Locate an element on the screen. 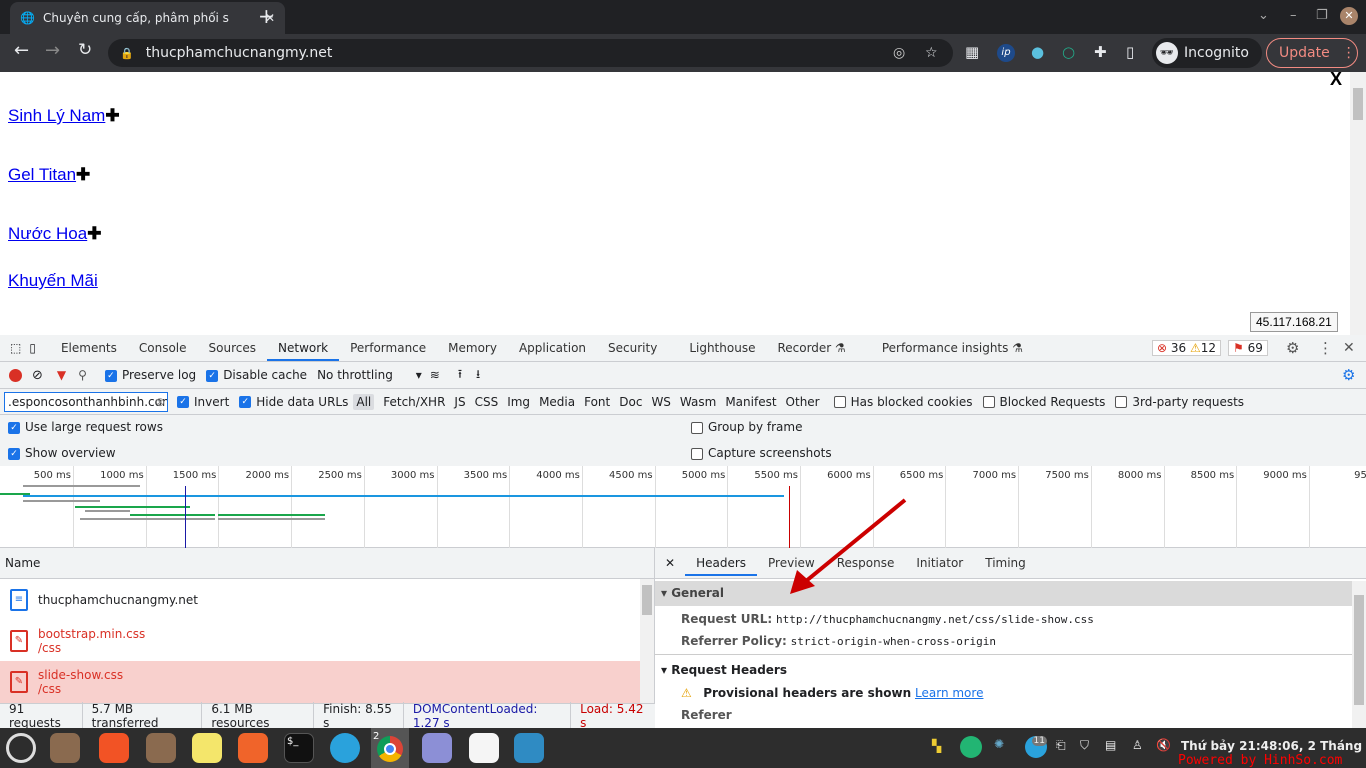 Image resolution: width=1366 pixels, height=768 pixels. request-row: ≡ thucphamchucnangmy.net is located at coordinates (320, 599).